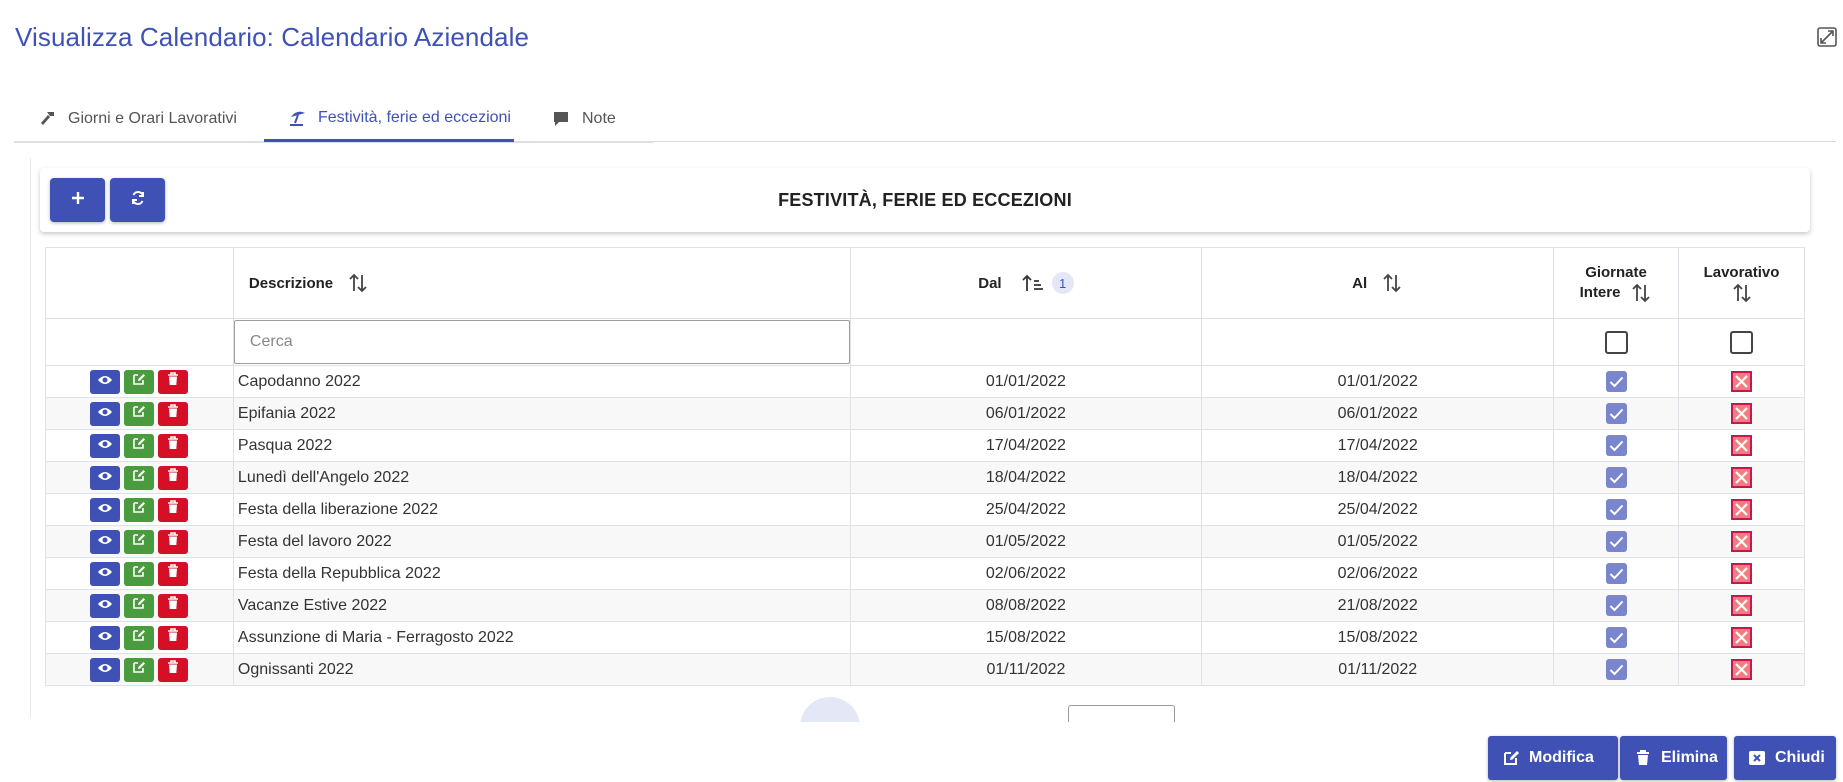 This screenshot has width=1843, height=782. Describe the element at coordinates (1032, 283) in the screenshot. I see `sort-asc-icon` at that location.